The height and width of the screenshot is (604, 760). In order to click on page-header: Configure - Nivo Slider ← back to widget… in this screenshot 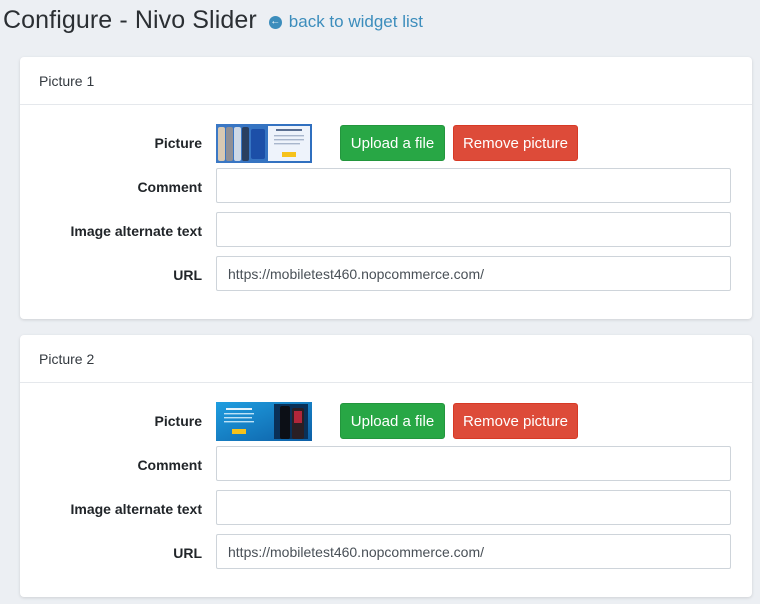, I will do `click(213, 20)`.